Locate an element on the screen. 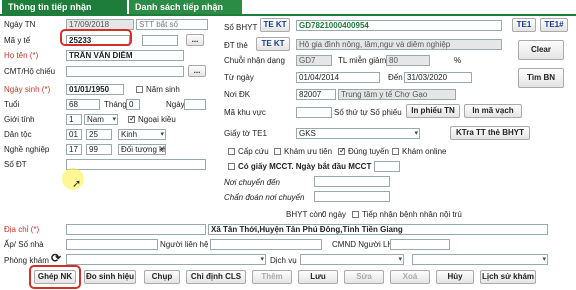 This screenshot has width=576, height=290. ho-ten-label: Họ tên (*) is located at coordinates (21, 55).